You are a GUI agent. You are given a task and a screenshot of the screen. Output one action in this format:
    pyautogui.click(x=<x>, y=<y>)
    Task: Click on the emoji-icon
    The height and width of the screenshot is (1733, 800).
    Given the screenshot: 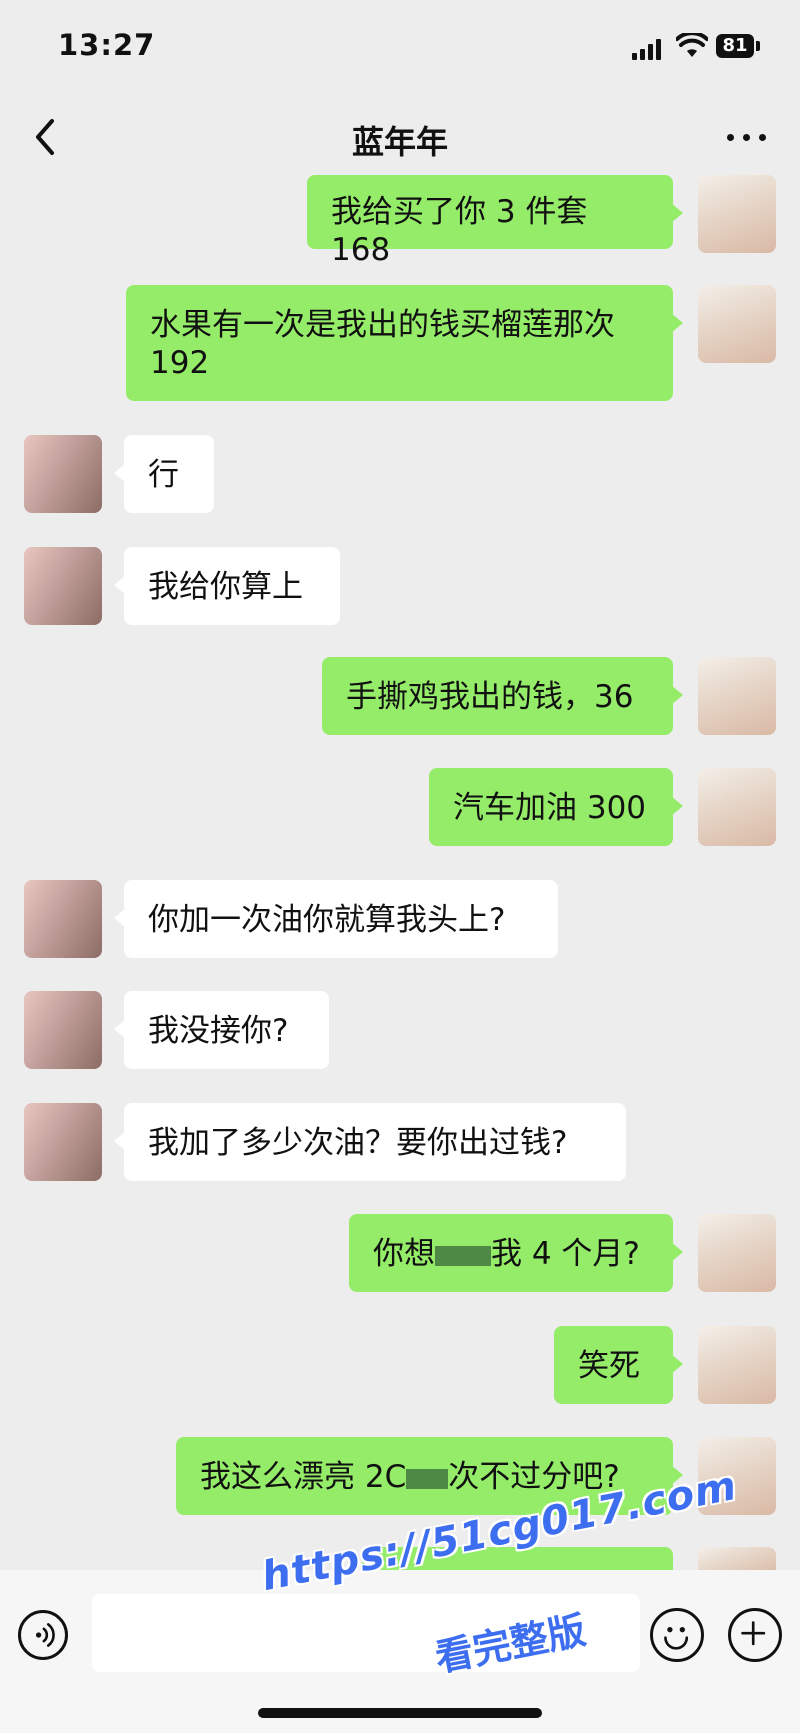 What is the action you would take?
    pyautogui.click(x=677, y=1635)
    